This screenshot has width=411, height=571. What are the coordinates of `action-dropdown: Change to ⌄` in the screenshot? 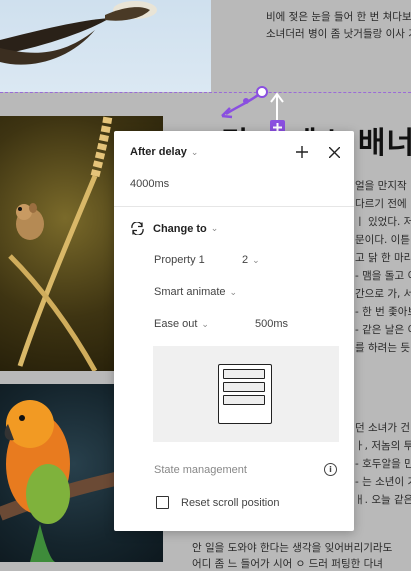 It's located at (174, 228).